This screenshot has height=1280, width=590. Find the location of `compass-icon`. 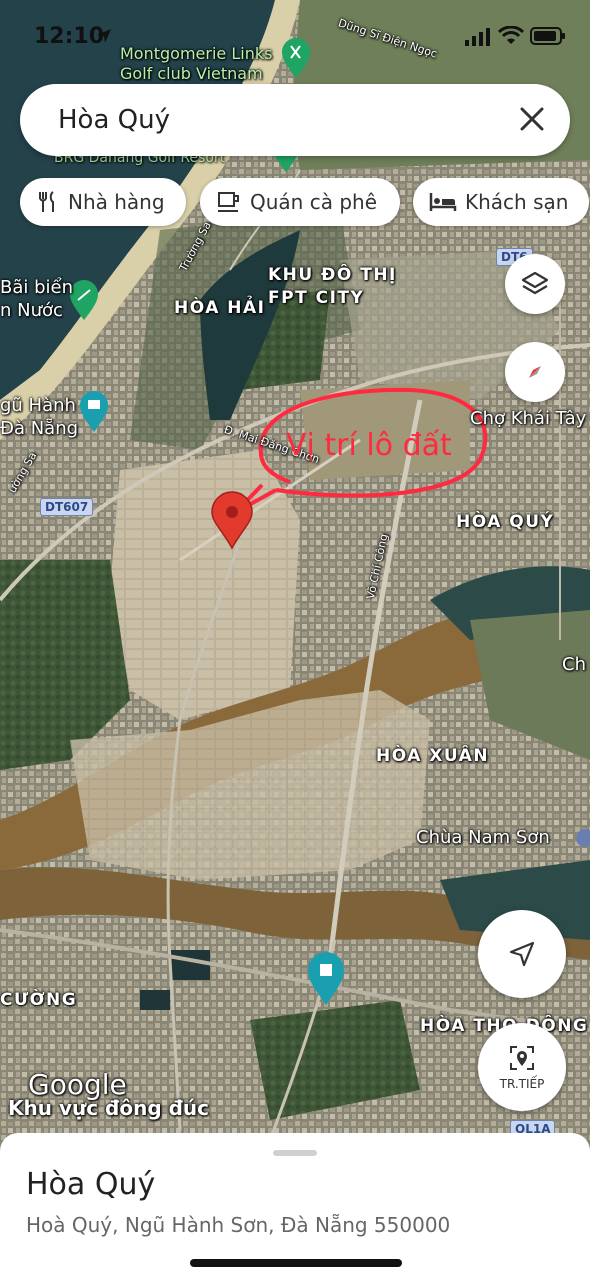

compass-icon is located at coordinates (535, 372).